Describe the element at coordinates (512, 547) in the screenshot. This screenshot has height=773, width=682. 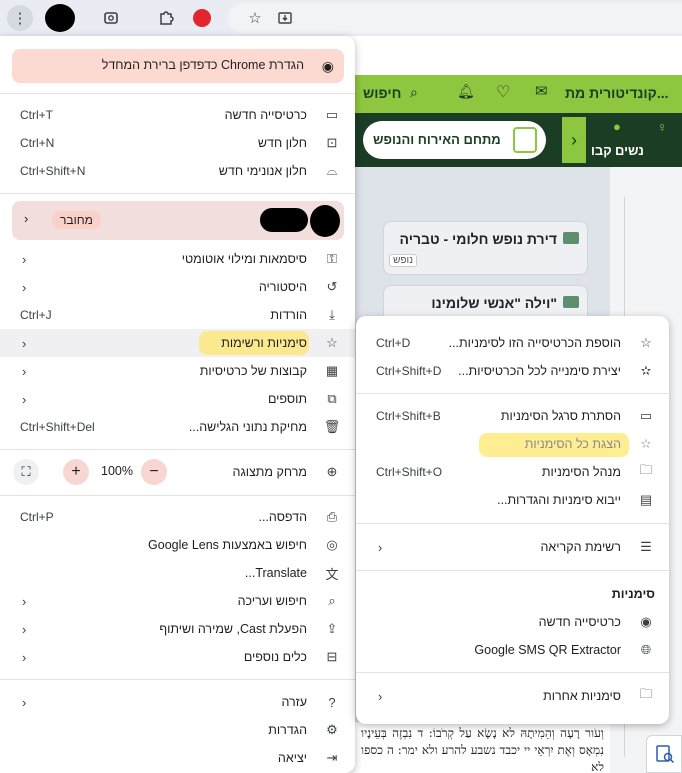
I see `submenu-item-reading-list: ☰ רשימת הקריאה ‹` at that location.